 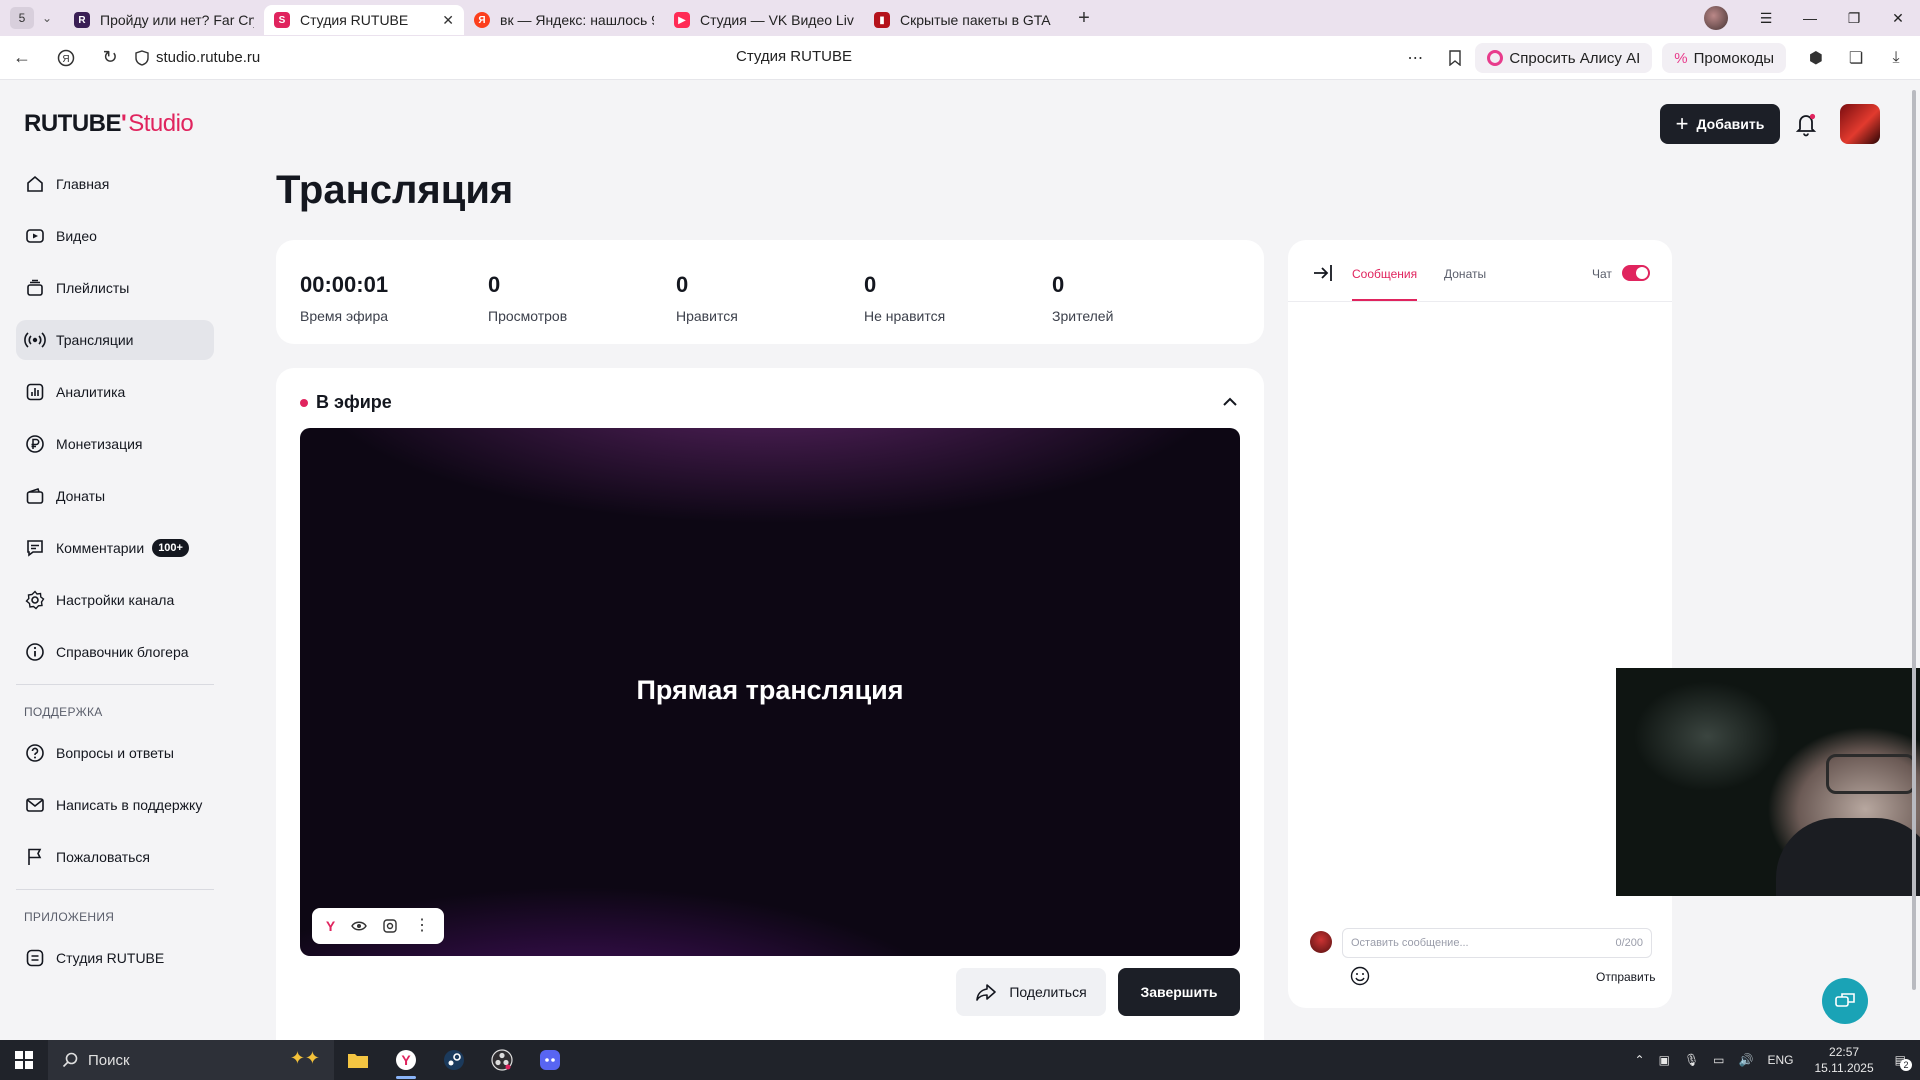 What do you see at coordinates (1323, 273) in the screenshot?
I see `collapse-panel-icon` at bounding box center [1323, 273].